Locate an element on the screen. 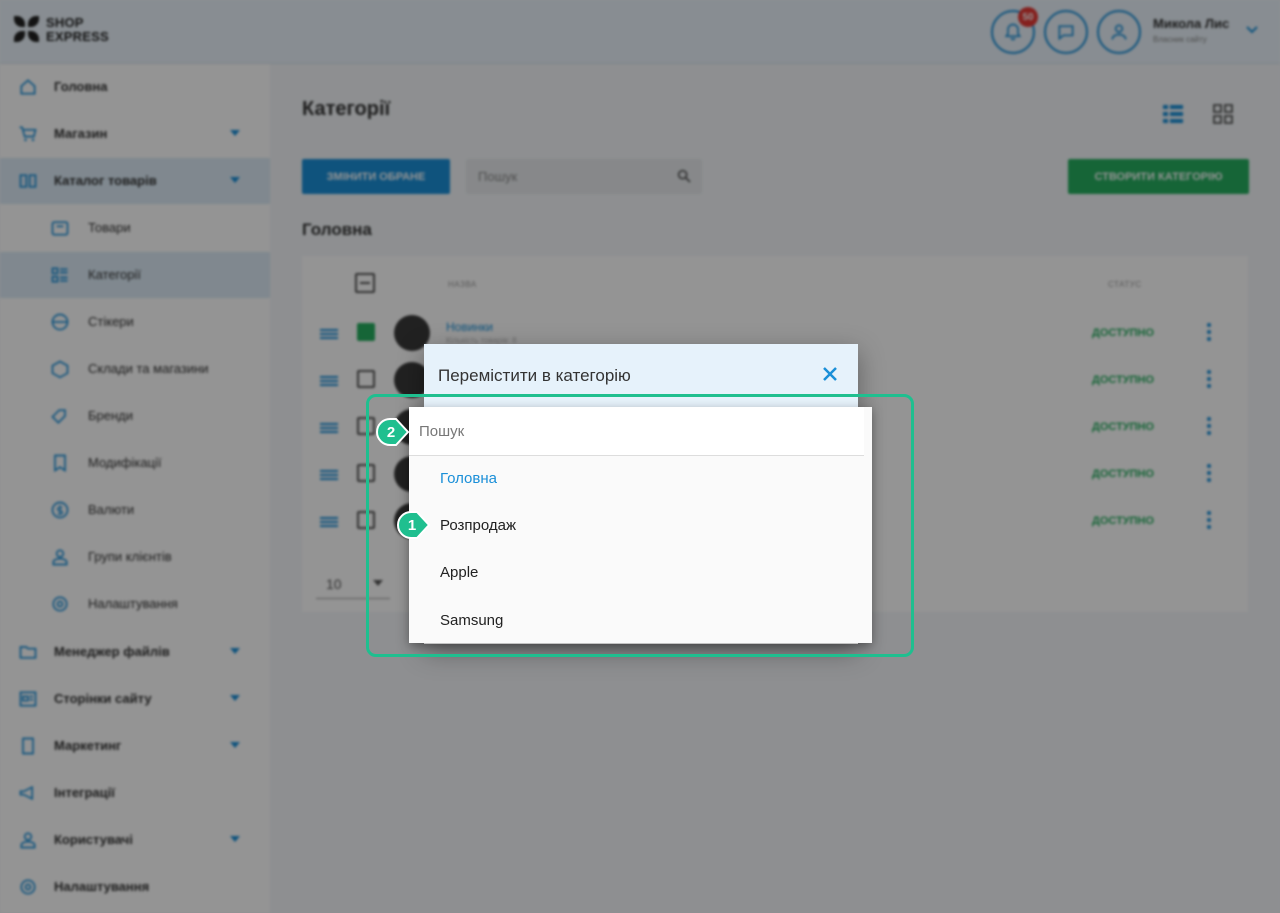 The width and height of the screenshot is (1280, 913). highlight-frame is located at coordinates (640, 525).